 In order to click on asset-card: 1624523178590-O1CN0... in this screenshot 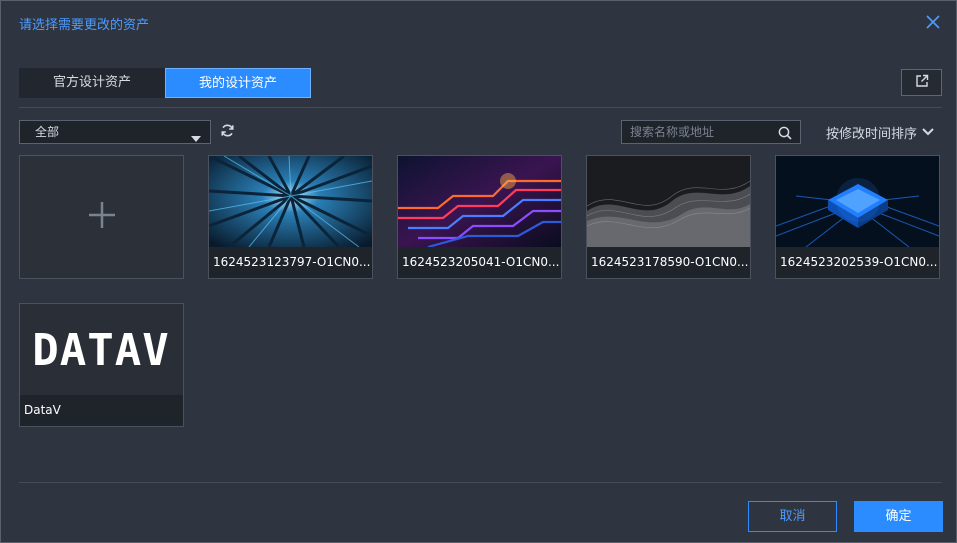, I will do `click(668, 217)`.